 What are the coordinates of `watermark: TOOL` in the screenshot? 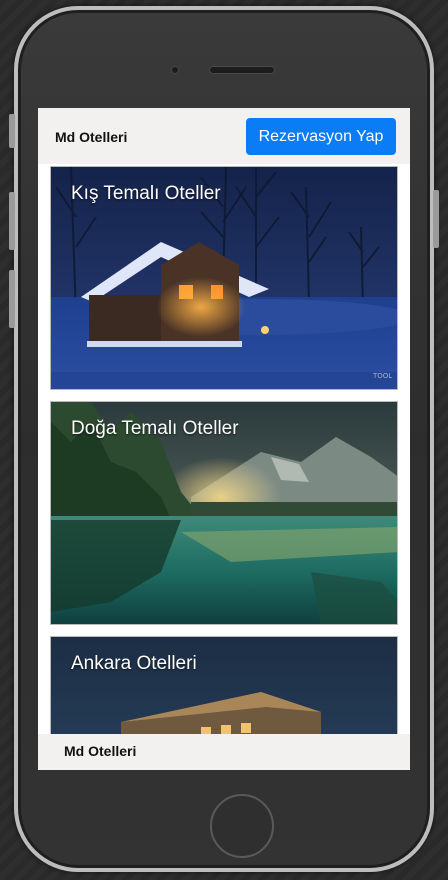 It's located at (382, 376).